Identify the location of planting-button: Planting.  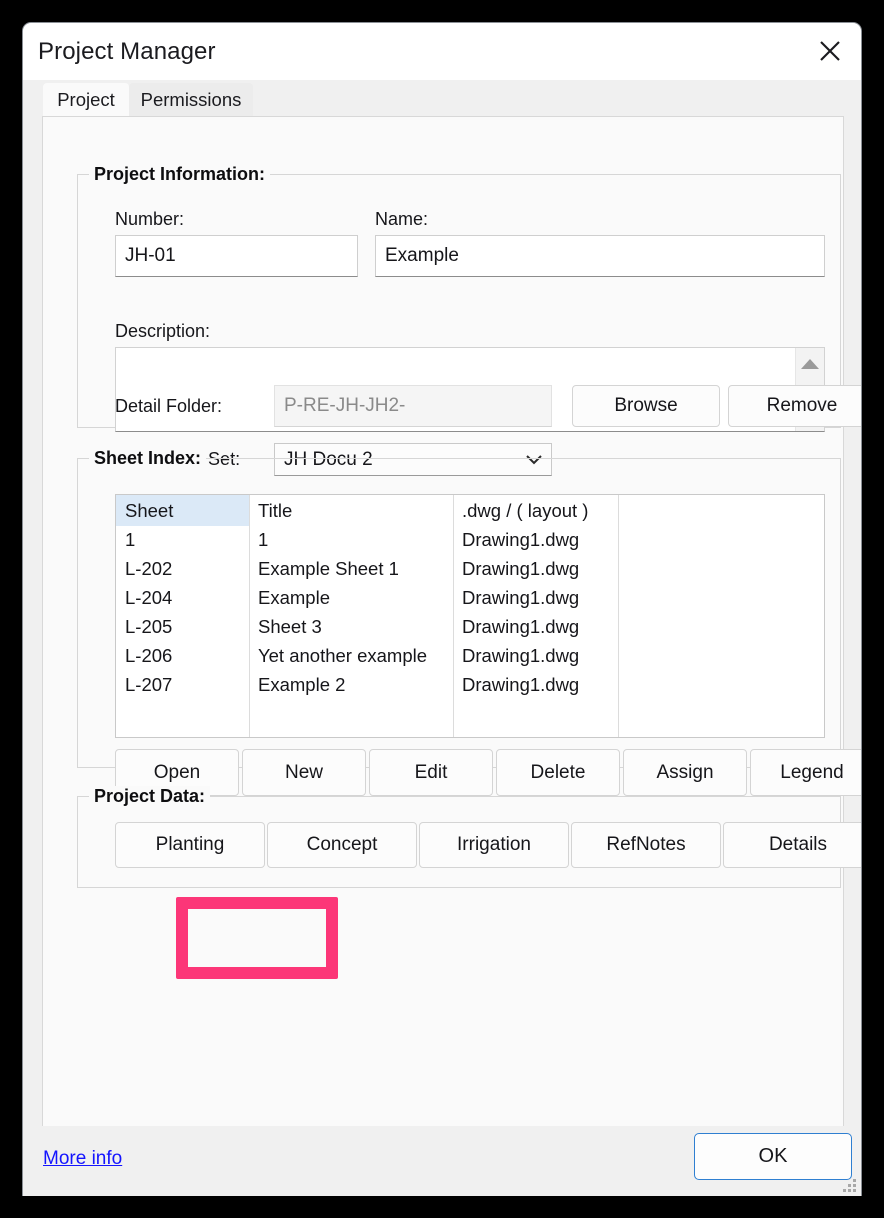
(190, 845).